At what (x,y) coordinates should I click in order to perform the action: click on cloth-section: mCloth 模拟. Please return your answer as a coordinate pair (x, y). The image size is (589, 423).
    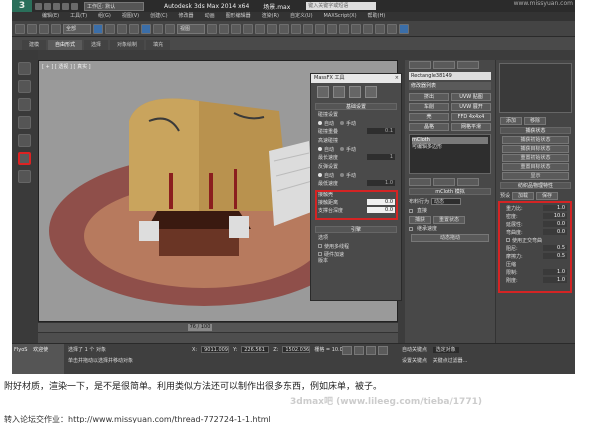
    Looking at the image, I should click on (450, 191).